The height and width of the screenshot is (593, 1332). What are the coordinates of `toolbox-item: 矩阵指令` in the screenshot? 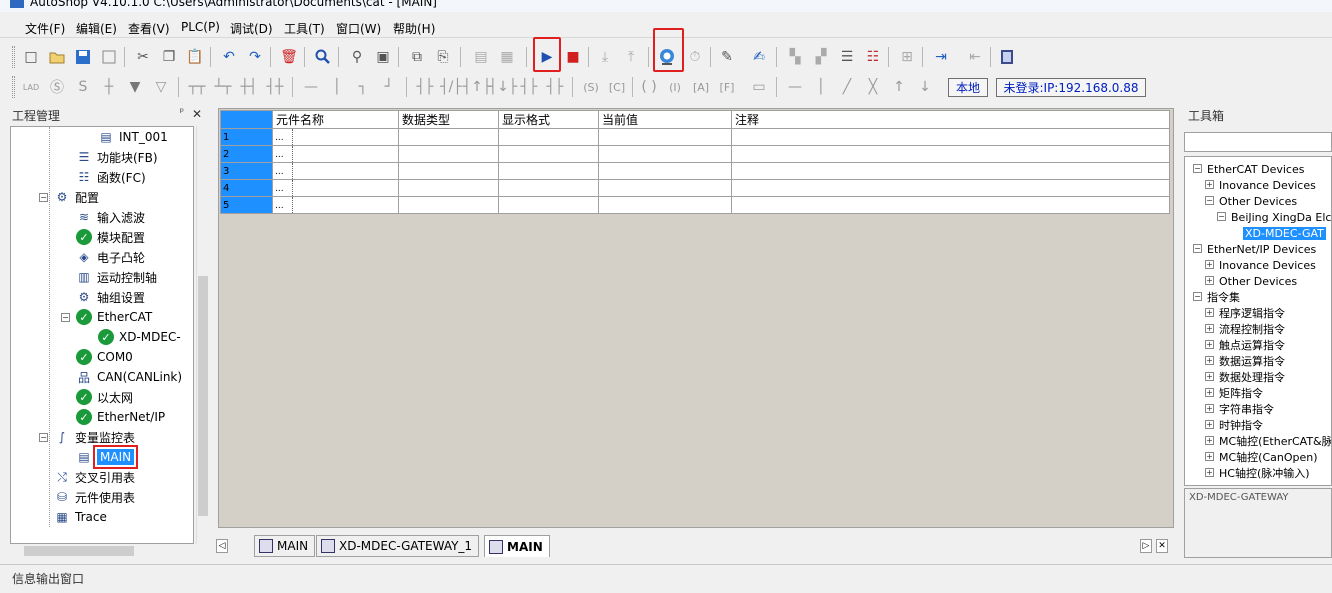 It's located at (1241, 393).